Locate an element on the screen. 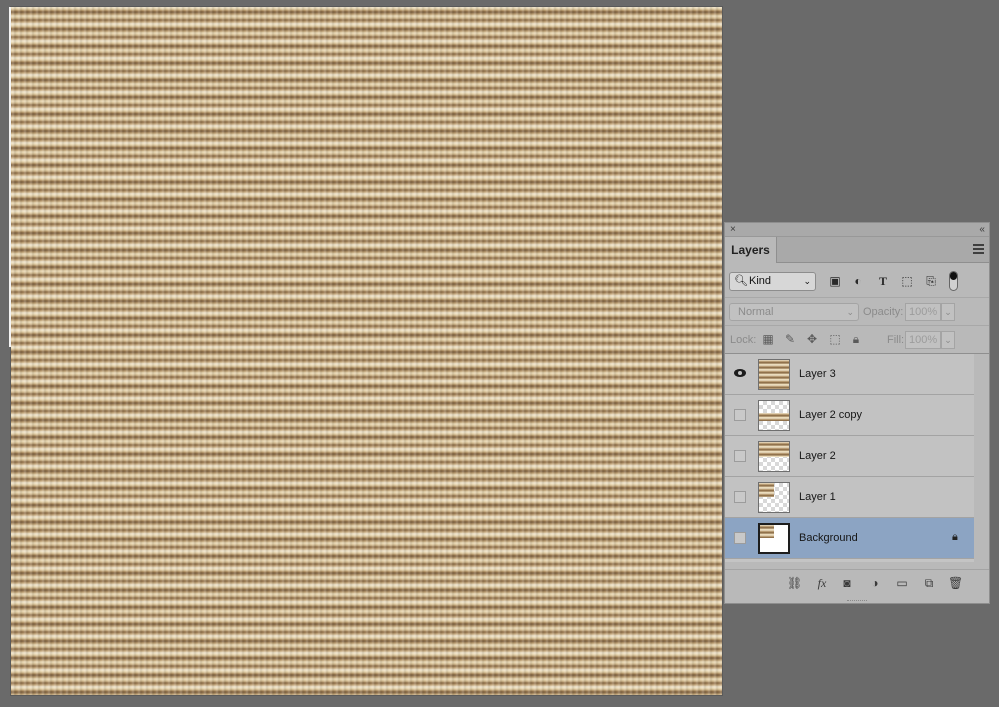 The width and height of the screenshot is (999, 707). resize-grip is located at coordinates (857, 602).